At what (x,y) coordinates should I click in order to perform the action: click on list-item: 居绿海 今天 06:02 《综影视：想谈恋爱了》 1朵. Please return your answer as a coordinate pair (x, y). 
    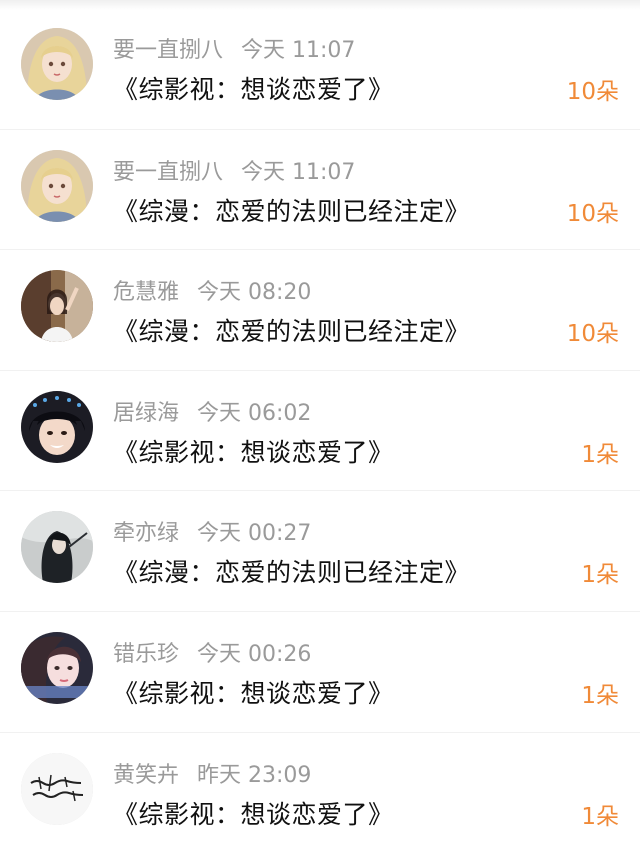
    Looking at the image, I should click on (320, 430).